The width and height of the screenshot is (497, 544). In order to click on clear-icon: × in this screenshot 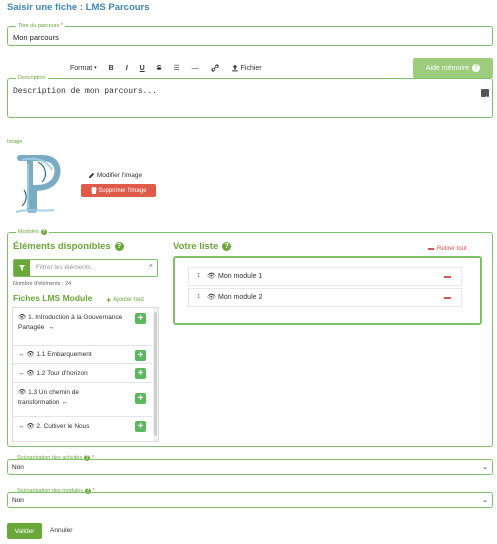, I will do `click(151, 266)`.